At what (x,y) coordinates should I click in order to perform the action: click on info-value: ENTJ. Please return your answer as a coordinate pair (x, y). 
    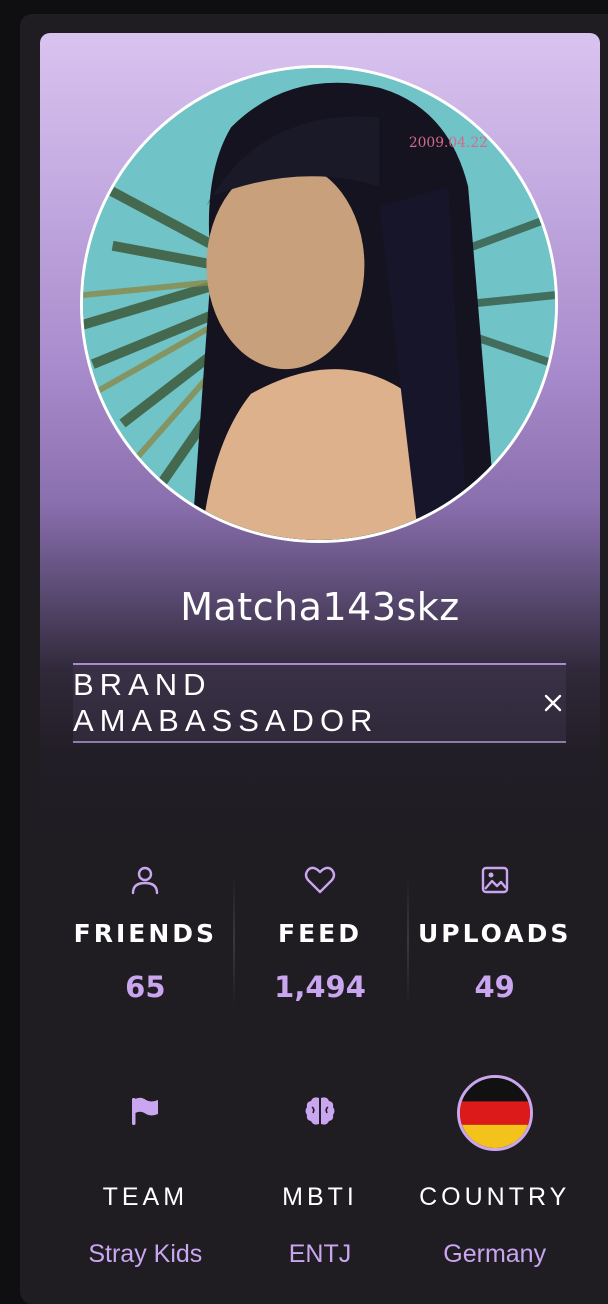
    Looking at the image, I should click on (320, 1254).